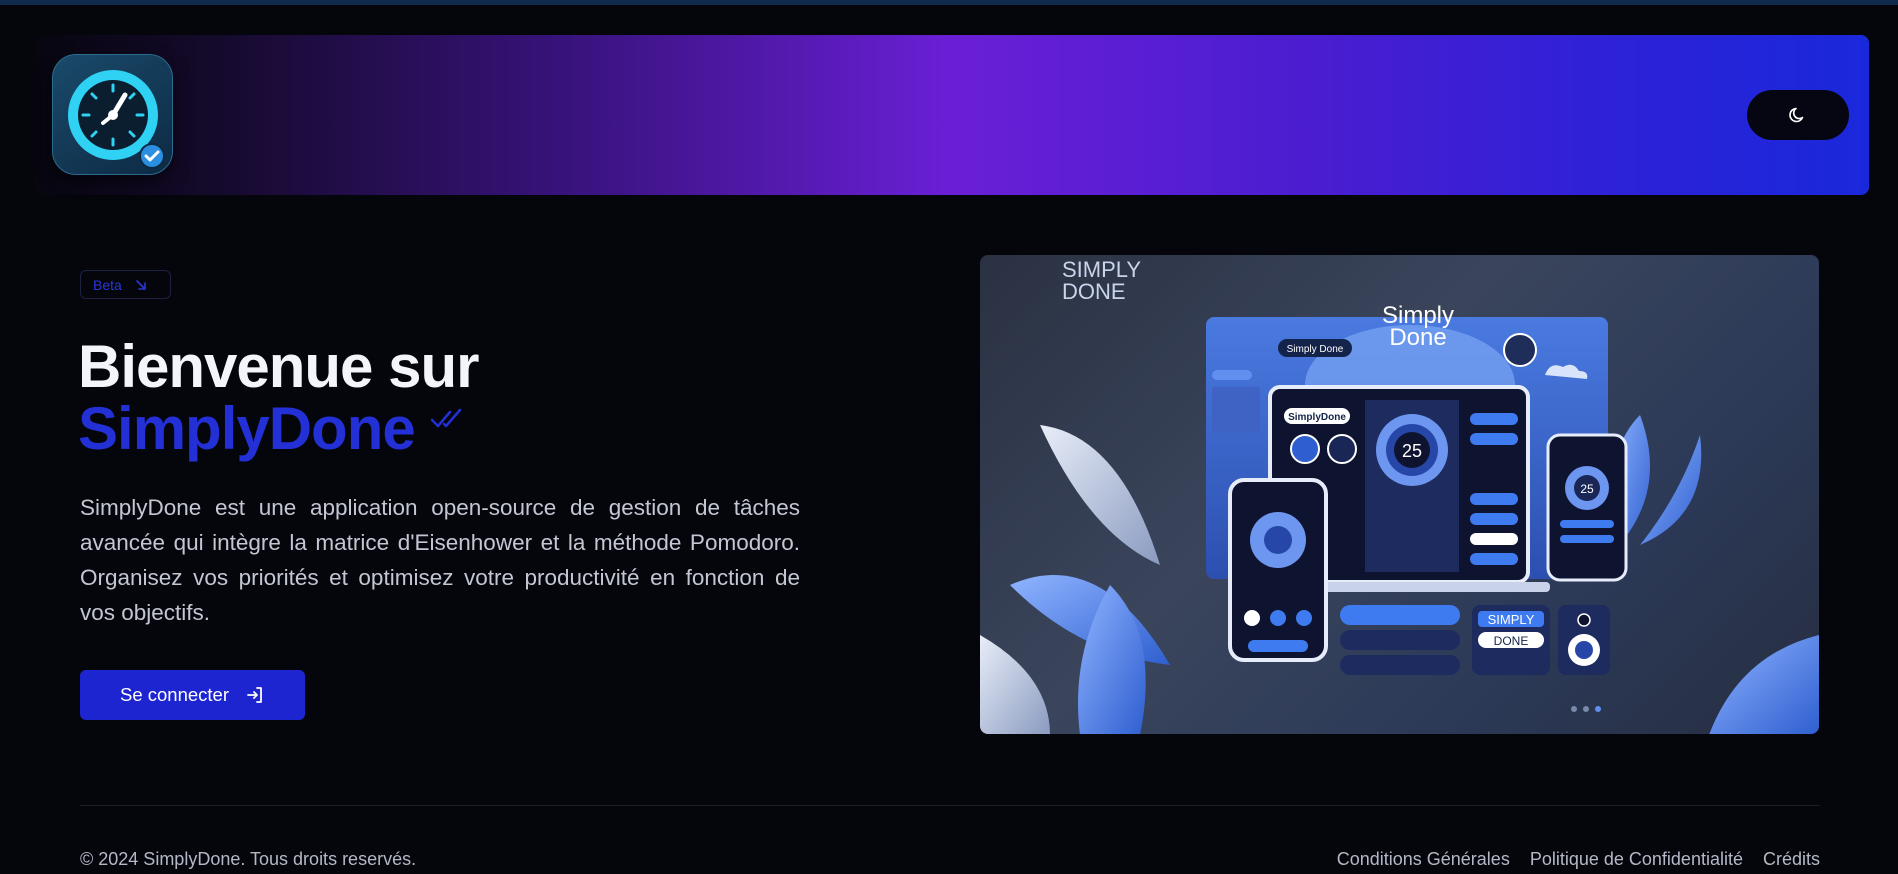  What do you see at coordinates (1791, 859) in the screenshot?
I see `footer-link-credits: Crédits` at bounding box center [1791, 859].